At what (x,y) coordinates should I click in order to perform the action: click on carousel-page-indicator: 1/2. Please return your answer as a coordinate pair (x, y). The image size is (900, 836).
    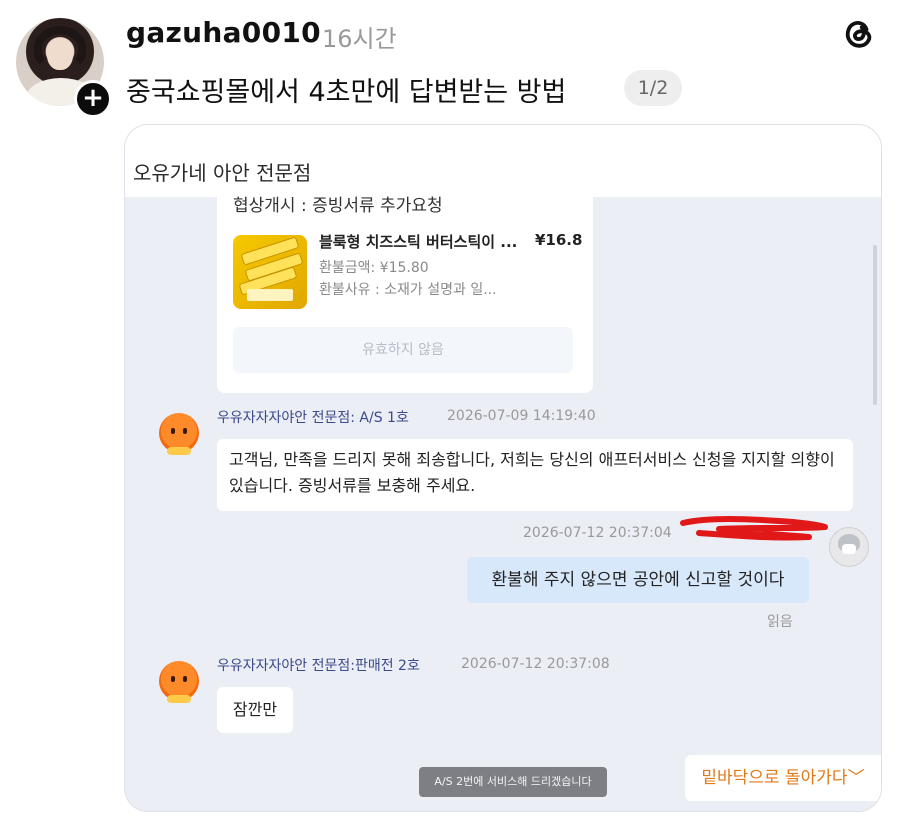
    Looking at the image, I should click on (653, 88).